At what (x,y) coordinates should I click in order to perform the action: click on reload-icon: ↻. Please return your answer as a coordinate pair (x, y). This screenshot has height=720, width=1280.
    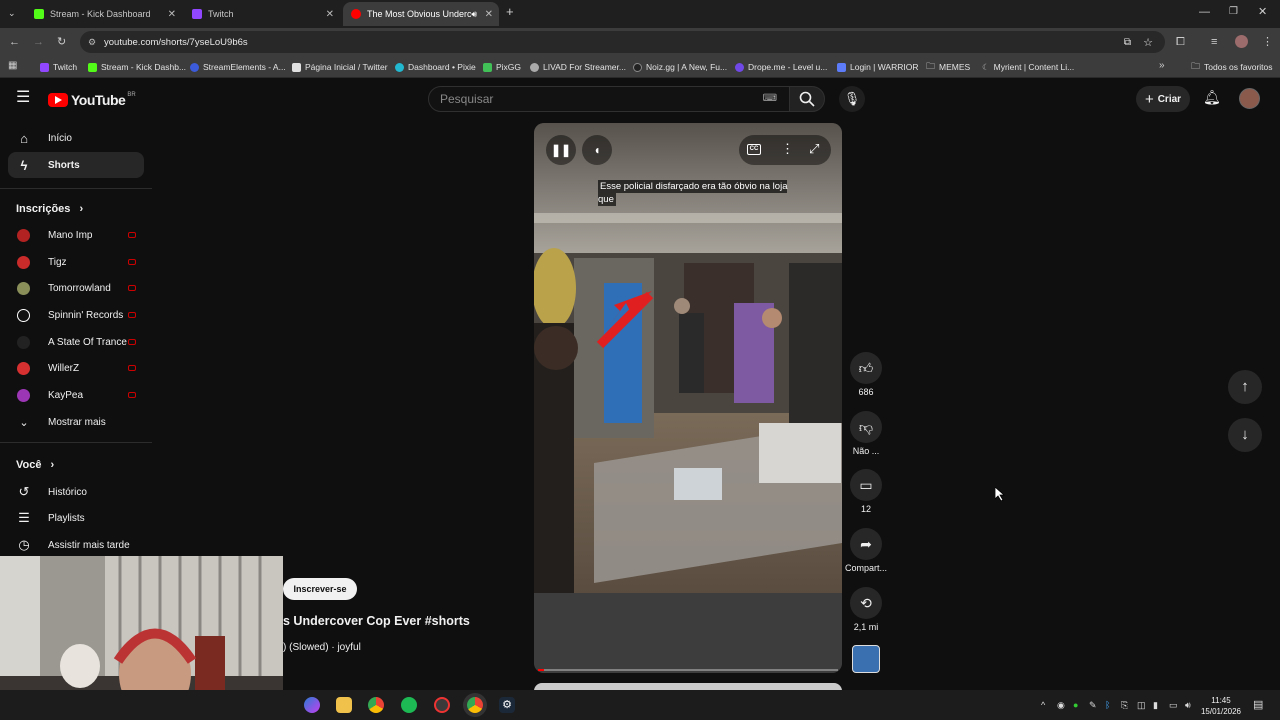
    Looking at the image, I should click on (61, 42).